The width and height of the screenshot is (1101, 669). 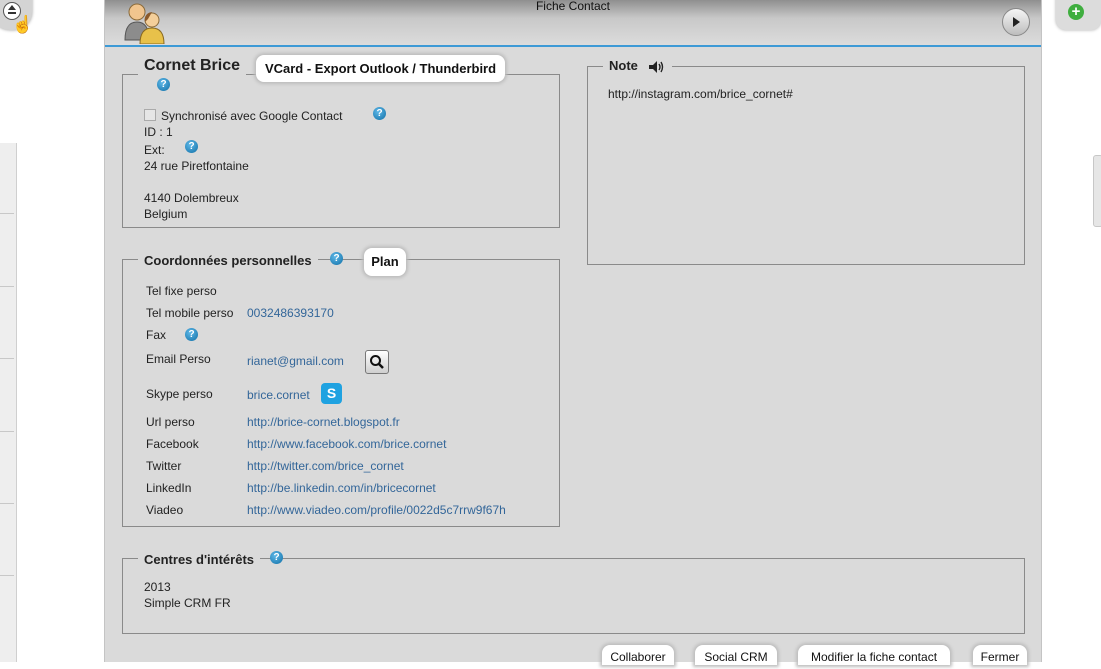 I want to click on skype-label: Skype perso, so click(x=179, y=394).